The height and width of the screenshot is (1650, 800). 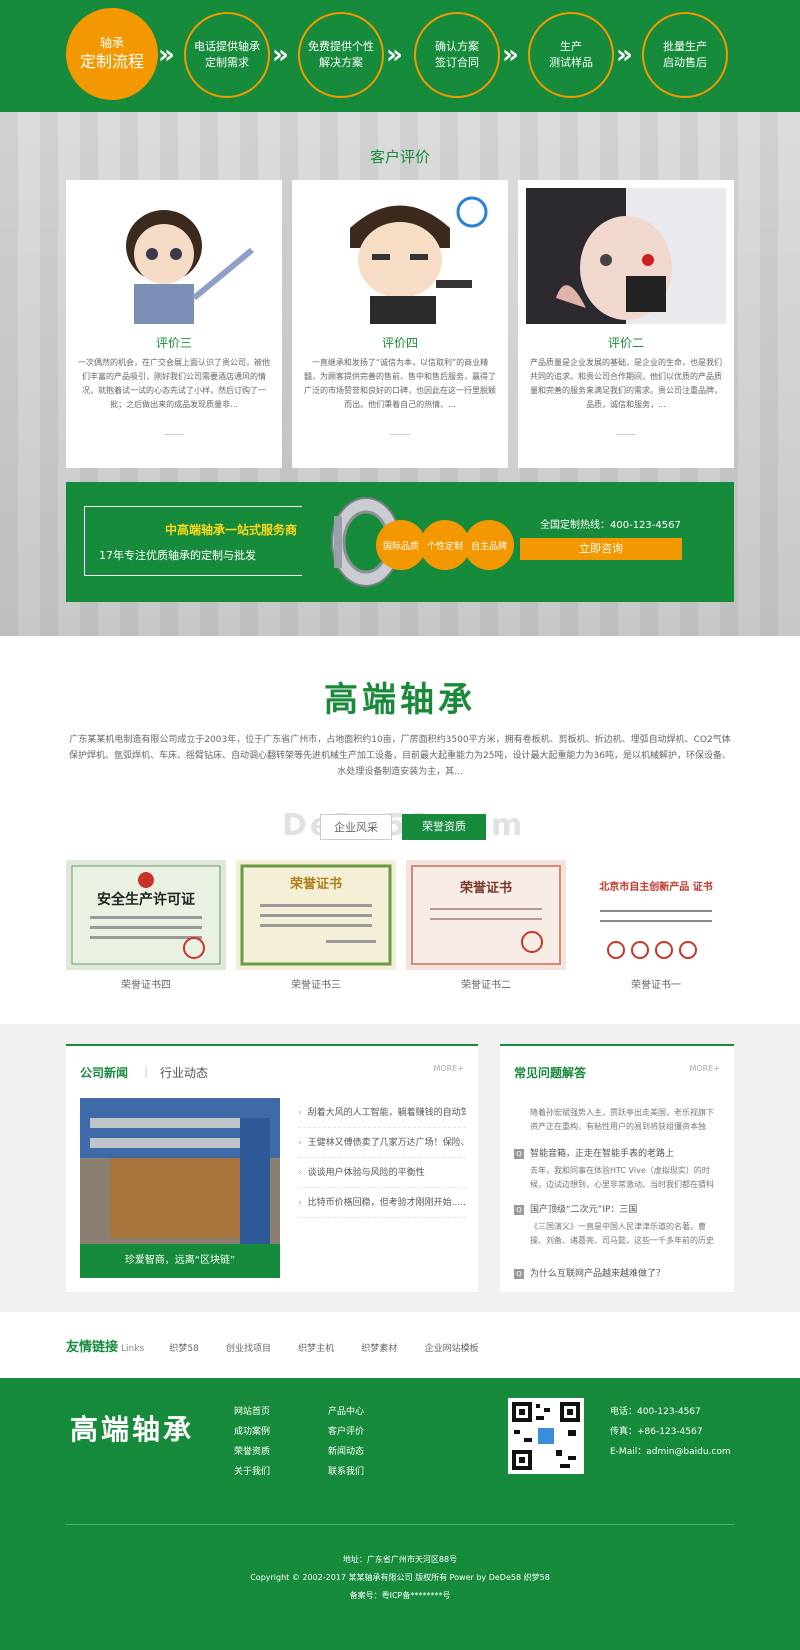 What do you see at coordinates (193, 541) in the screenshot?
I see `banner-text-box: 中高端轴承一站式服务商 17年专注优质轴承的定制与批发` at bounding box center [193, 541].